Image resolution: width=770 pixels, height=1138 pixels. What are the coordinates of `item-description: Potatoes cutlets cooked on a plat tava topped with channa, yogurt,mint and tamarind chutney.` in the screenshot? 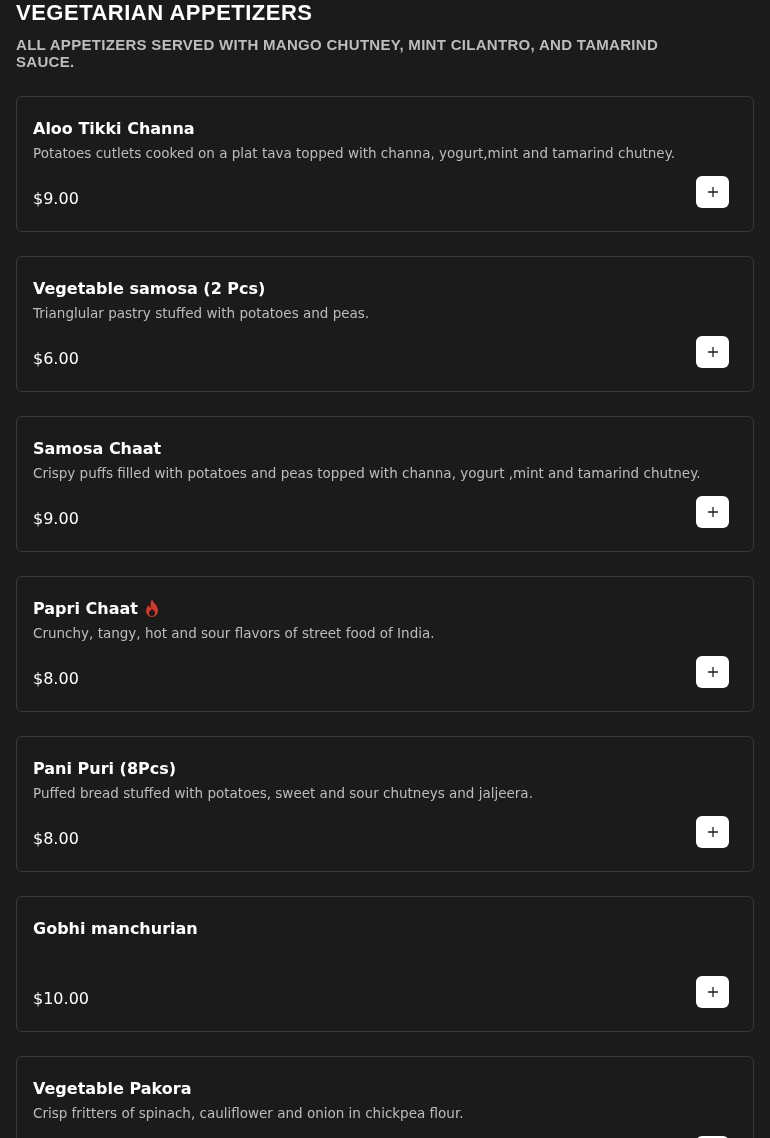 It's located at (355, 153).